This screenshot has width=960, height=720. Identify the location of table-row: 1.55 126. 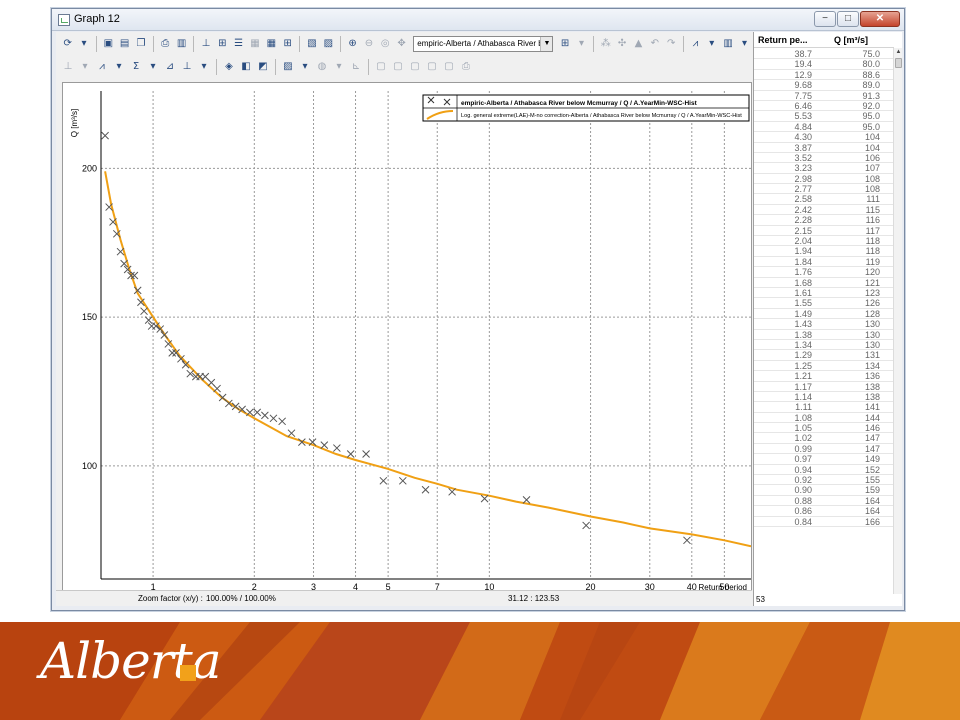
(824, 303).